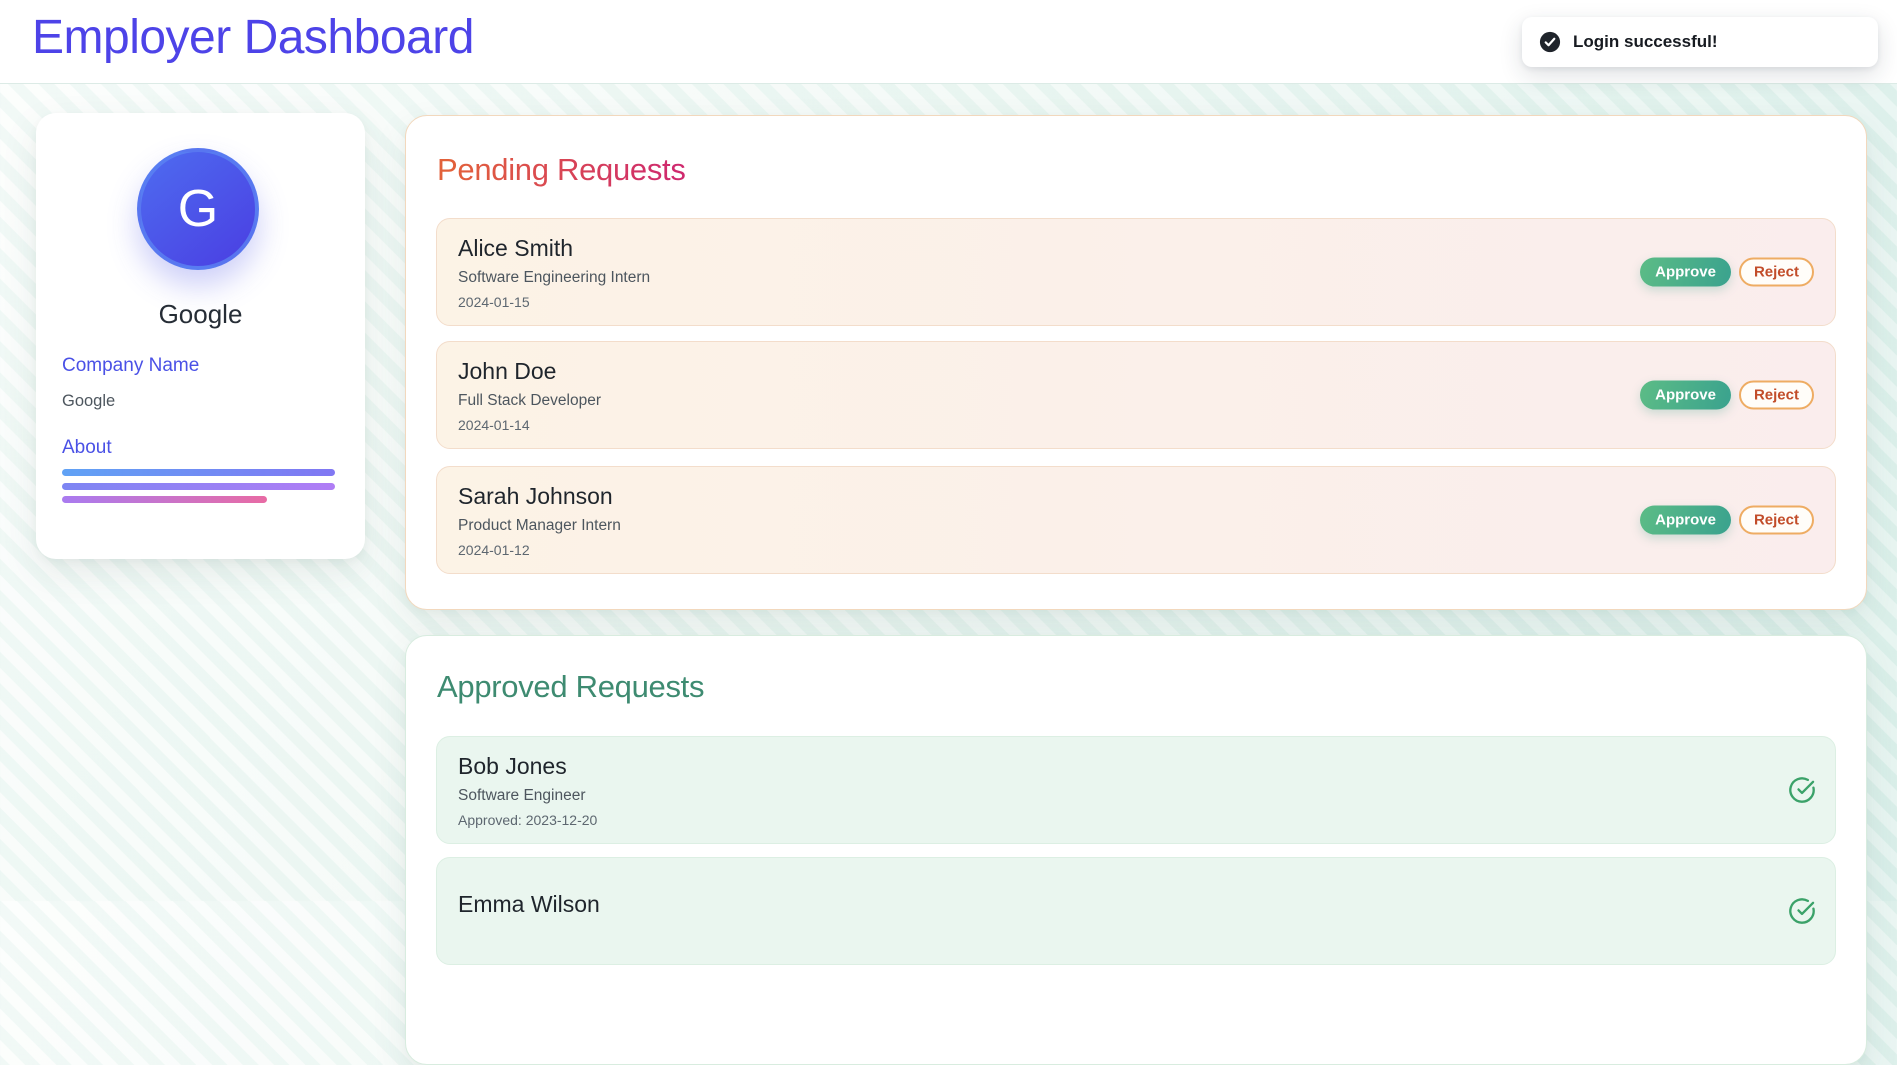  What do you see at coordinates (529, 903) in the screenshot?
I see `applicant-name: Emma Wilson` at bounding box center [529, 903].